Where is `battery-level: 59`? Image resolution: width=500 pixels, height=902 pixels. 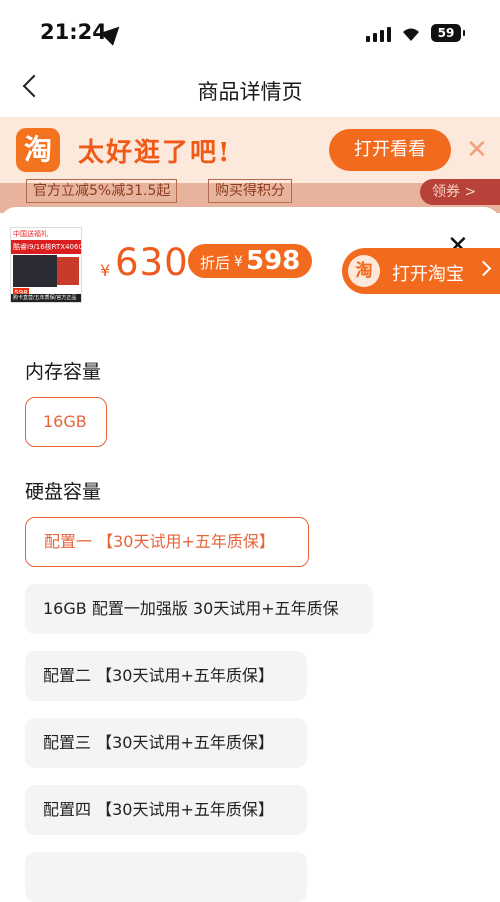
battery-level: 59 is located at coordinates (446, 33).